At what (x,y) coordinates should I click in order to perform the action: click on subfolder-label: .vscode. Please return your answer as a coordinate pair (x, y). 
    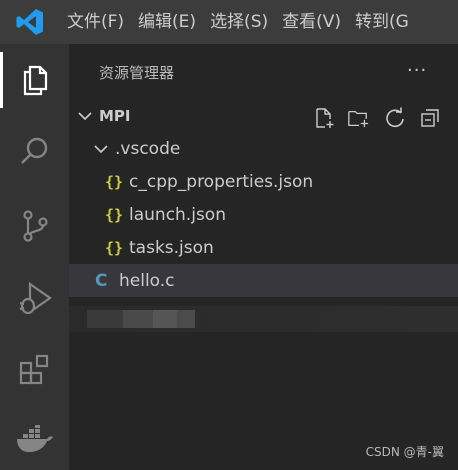
    Looking at the image, I should click on (148, 148).